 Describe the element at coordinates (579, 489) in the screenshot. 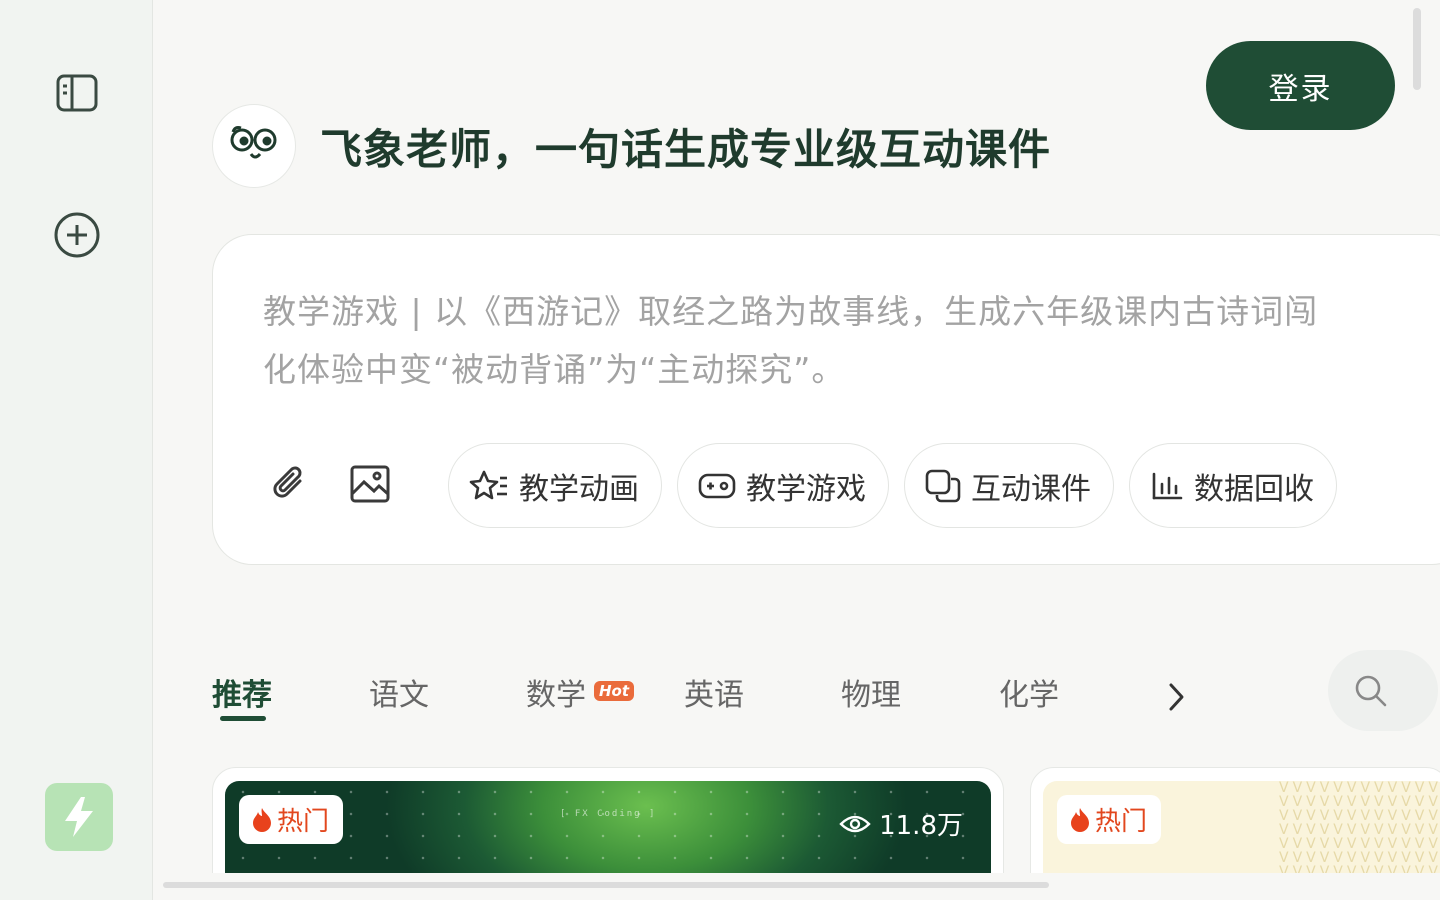

I see `chip-label: 教学动画` at that location.